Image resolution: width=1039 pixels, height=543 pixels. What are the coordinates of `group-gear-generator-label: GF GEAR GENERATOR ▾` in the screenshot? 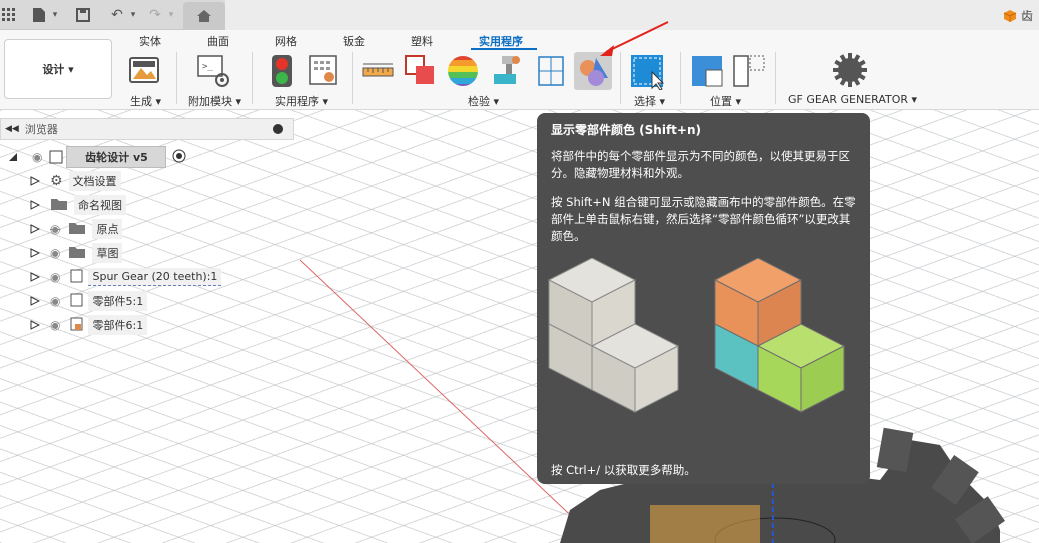 It's located at (852, 99).